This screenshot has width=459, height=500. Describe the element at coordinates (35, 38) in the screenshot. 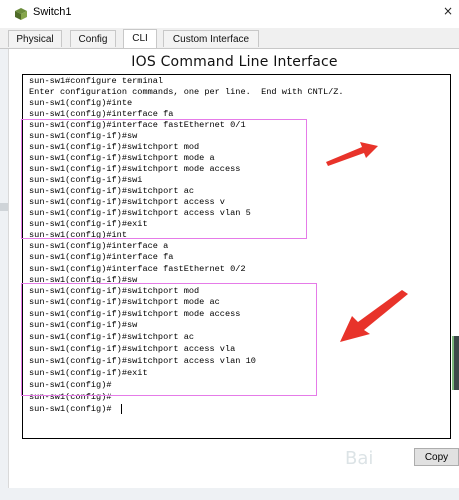

I see `tab-physical: Physical` at that location.